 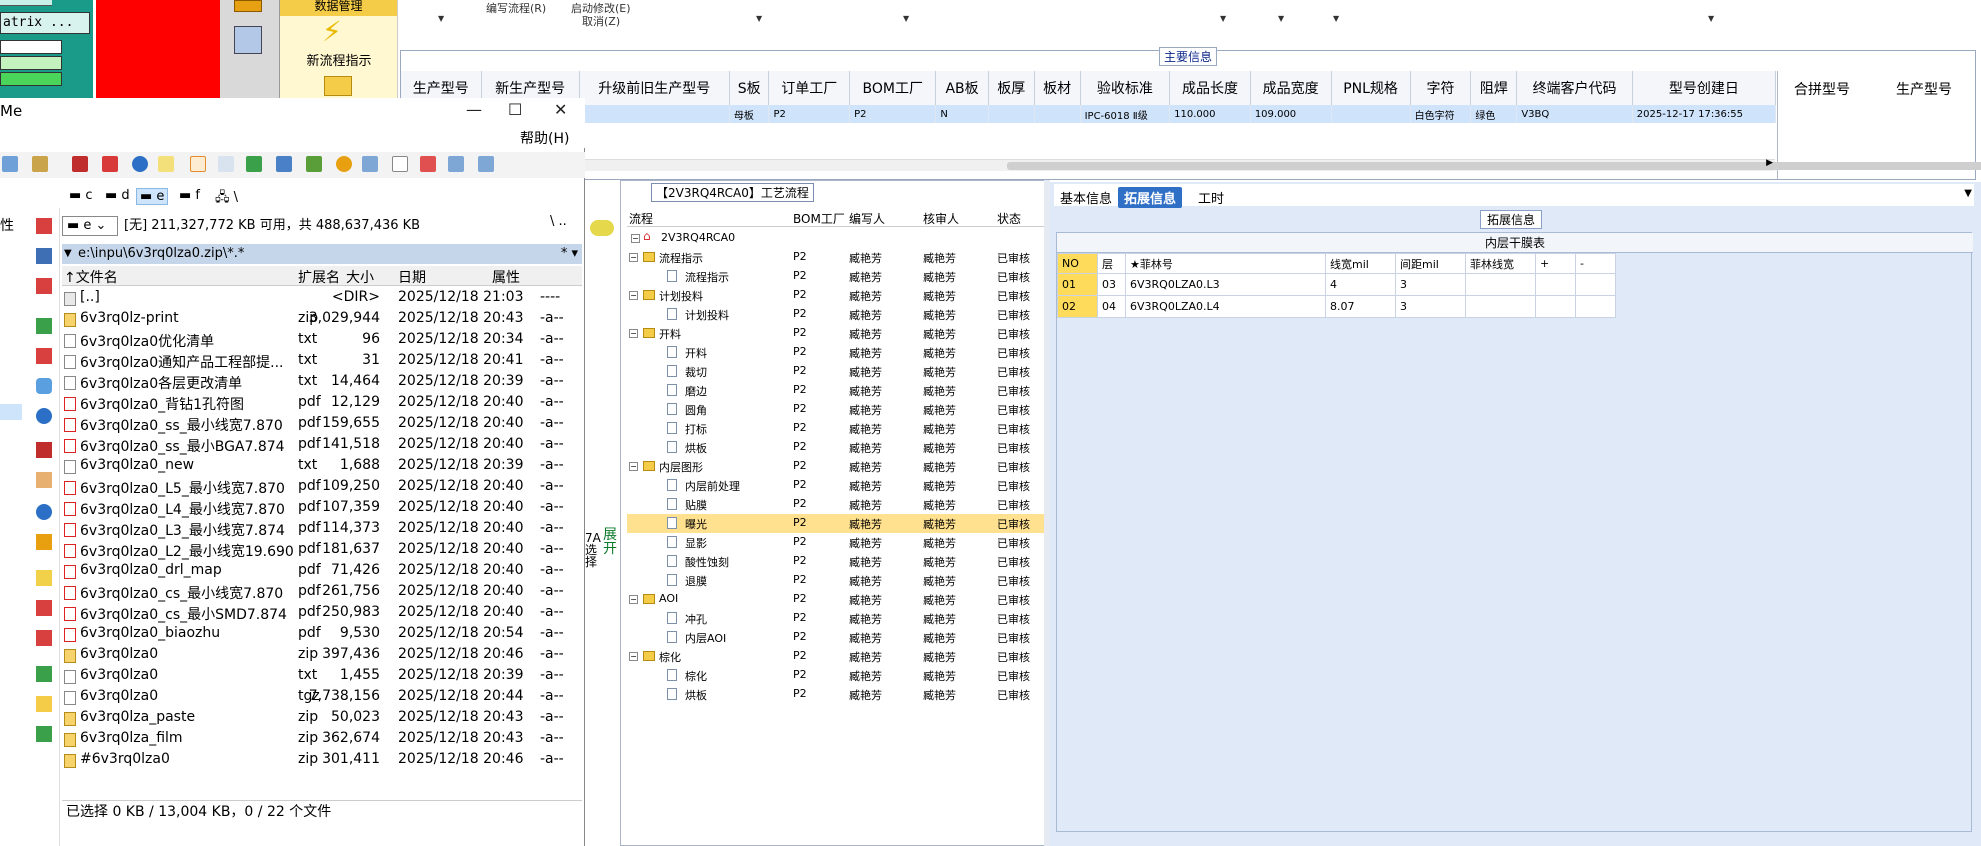 What do you see at coordinates (1371, 88) in the screenshot?
I see `column-header: PNL规格` at bounding box center [1371, 88].